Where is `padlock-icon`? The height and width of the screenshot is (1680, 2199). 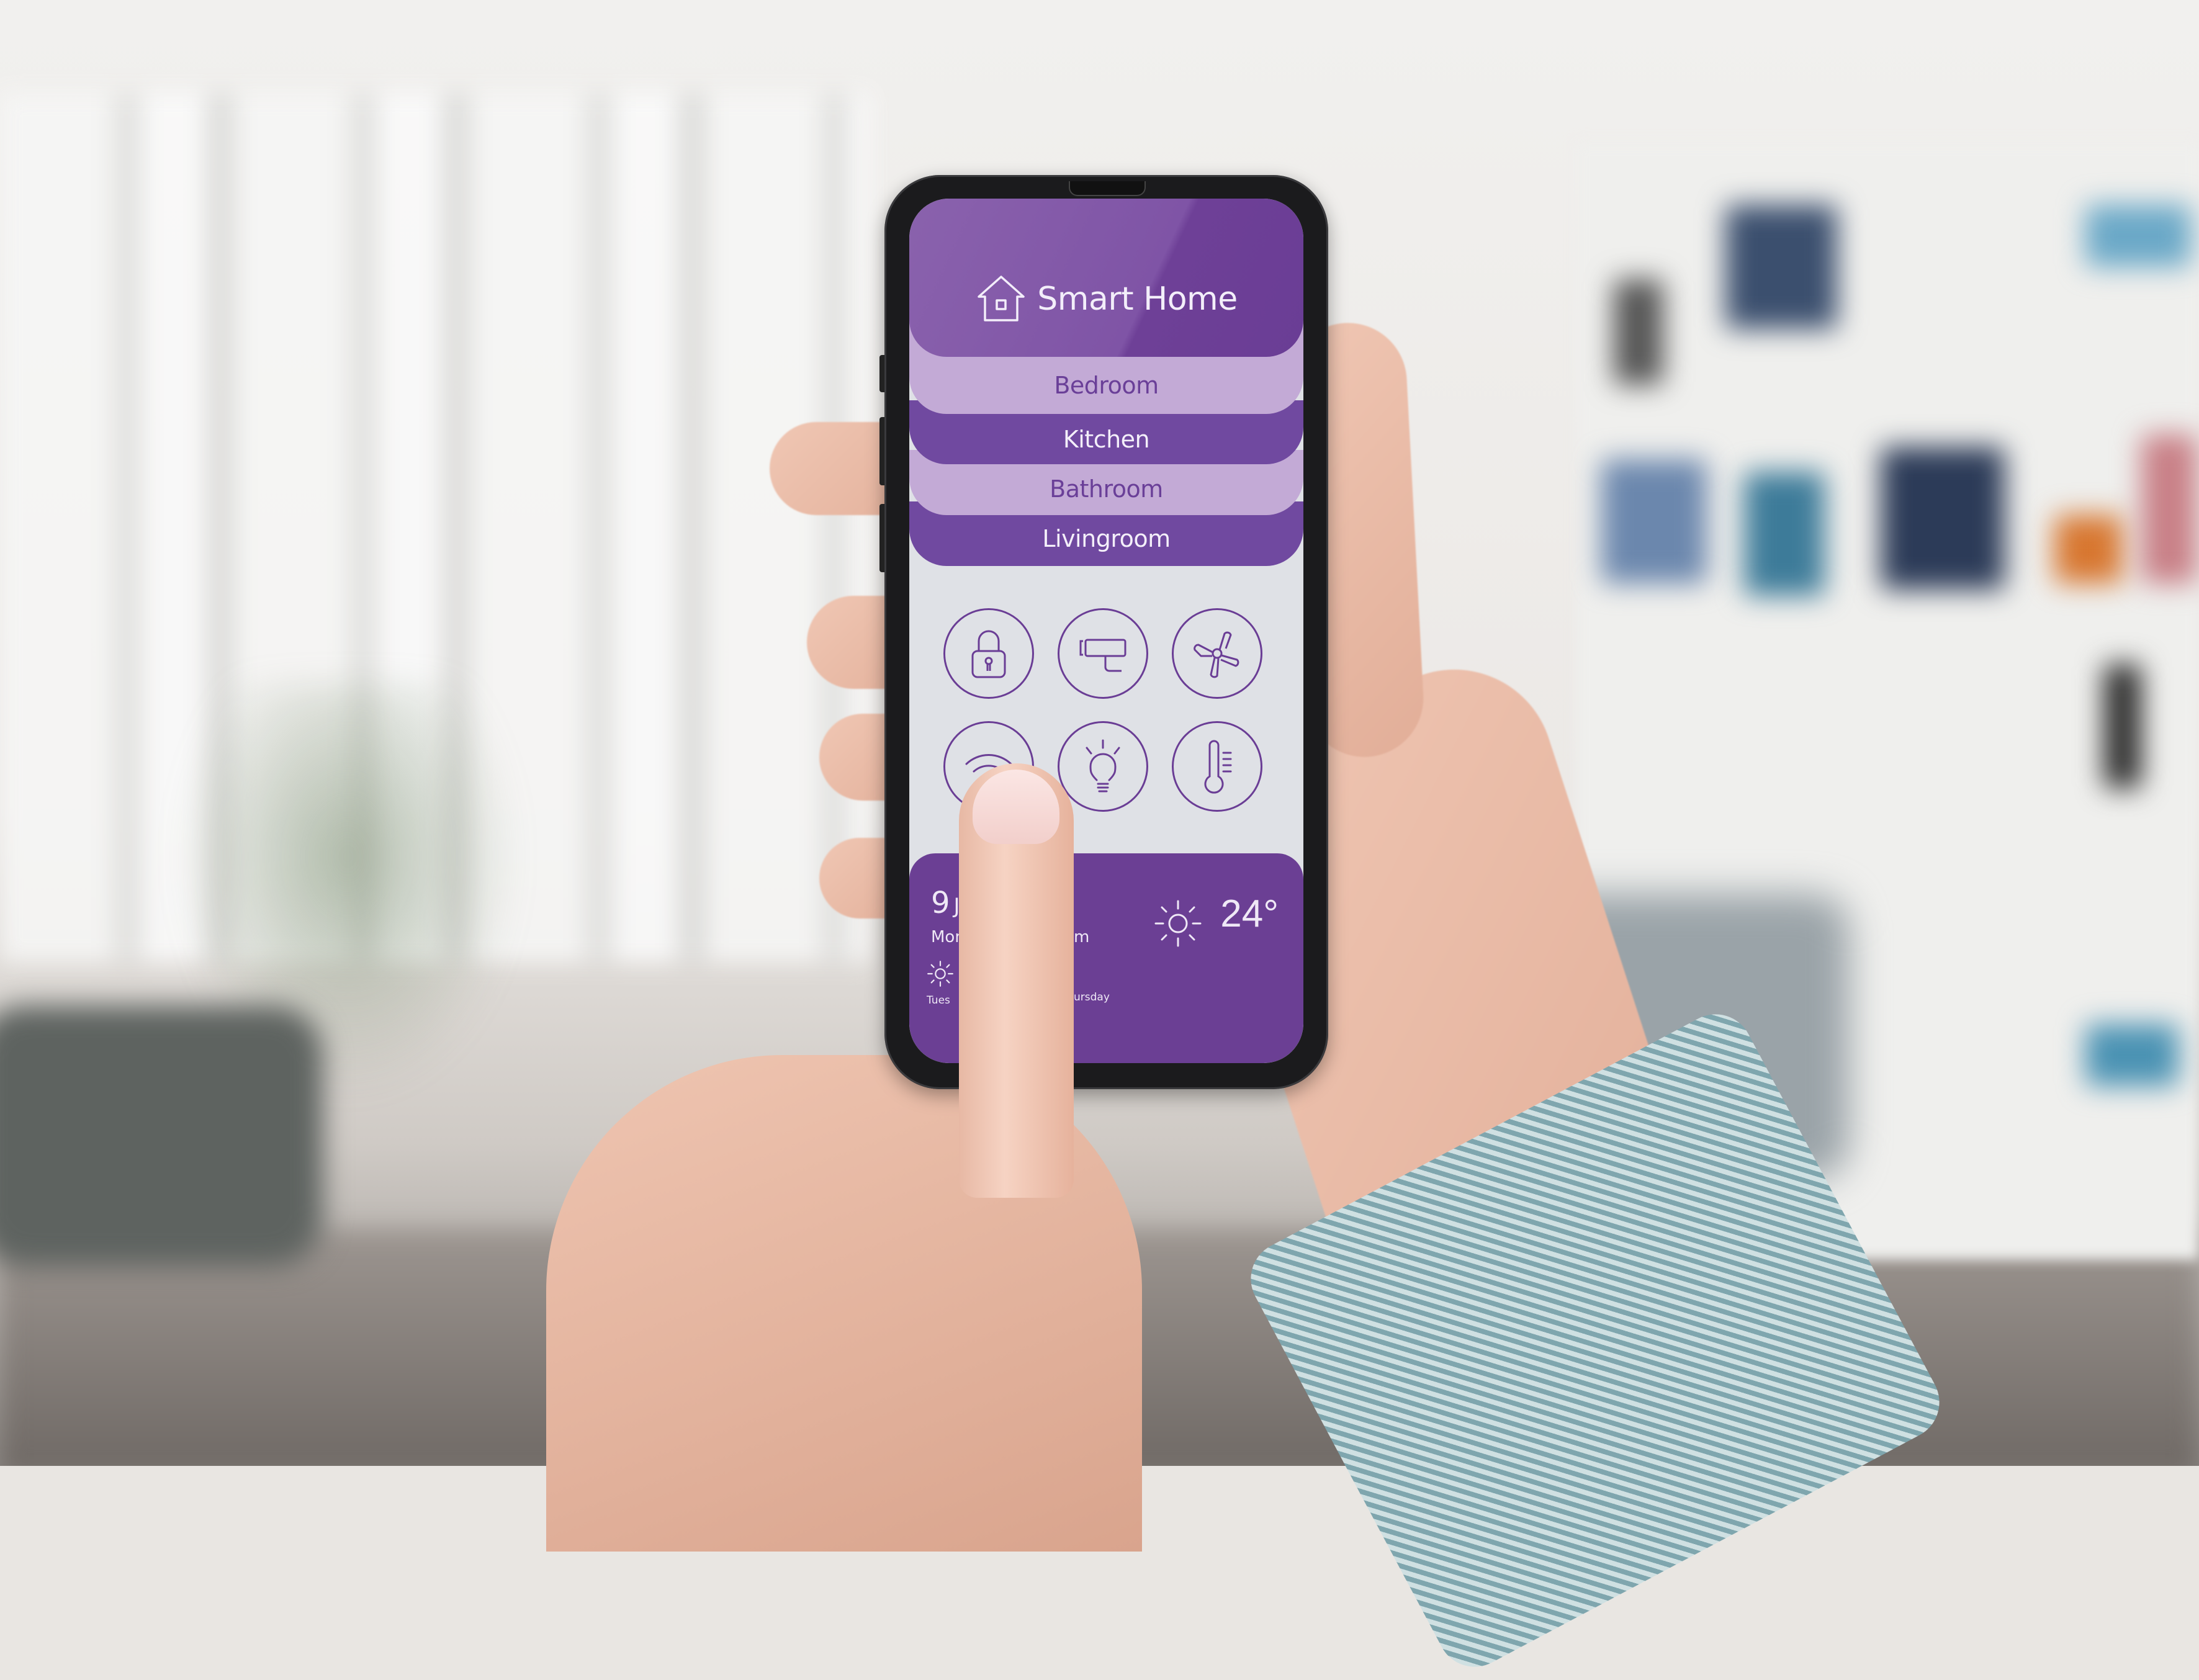
padlock-icon is located at coordinates (989, 654).